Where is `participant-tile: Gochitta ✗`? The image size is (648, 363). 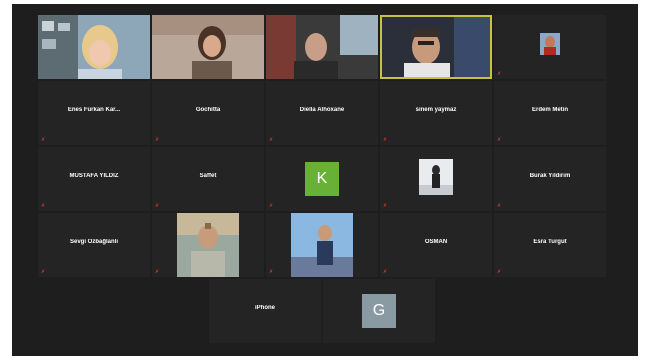
participant-tile: Gochitta ✗ is located at coordinates (208, 113).